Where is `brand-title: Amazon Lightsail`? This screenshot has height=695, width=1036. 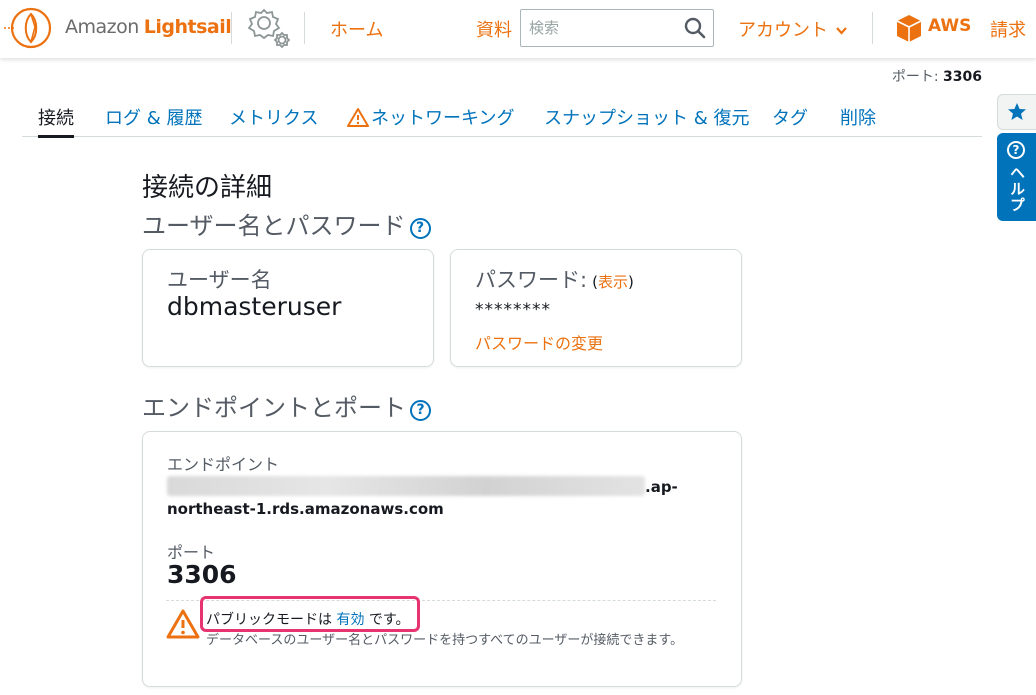
brand-title: Amazon Lightsail is located at coordinates (148, 27).